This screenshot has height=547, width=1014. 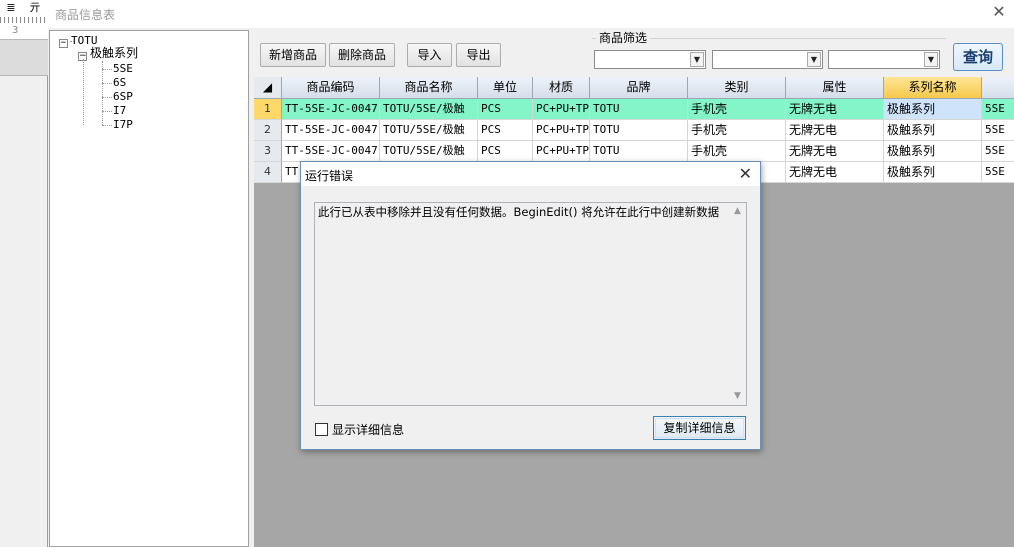 What do you see at coordinates (268, 172) in the screenshot?
I see `row-number: 4` at bounding box center [268, 172].